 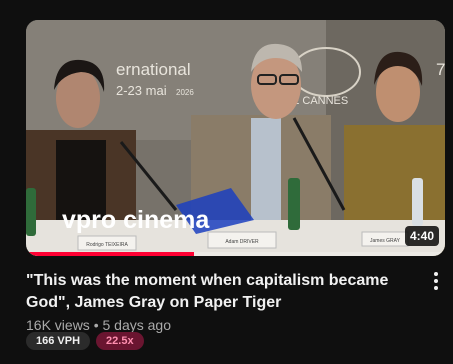 I want to click on more-options-button, so click(x=436, y=281).